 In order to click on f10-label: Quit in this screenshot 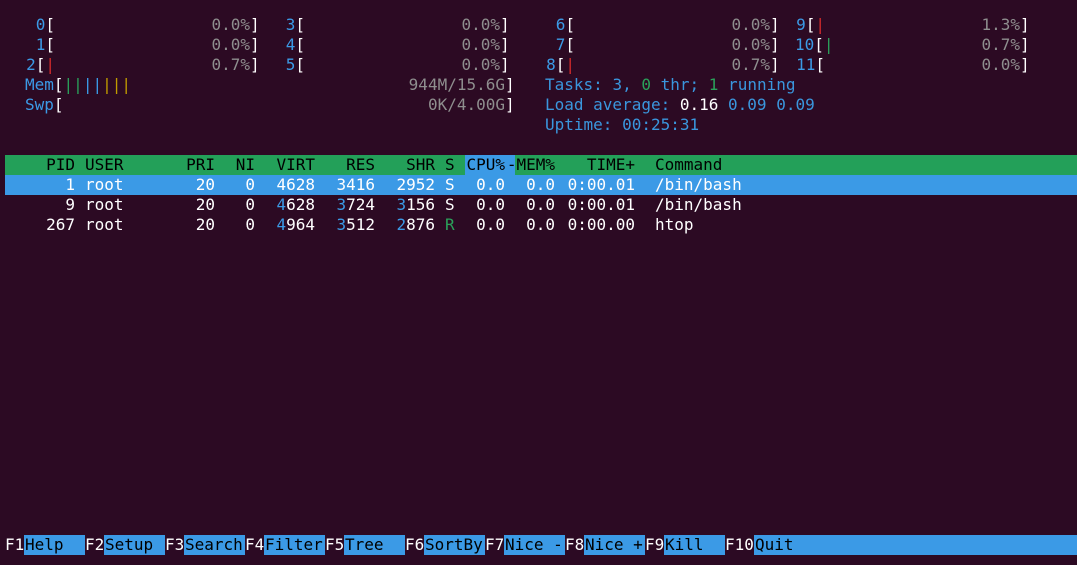, I will do `click(784, 545)`.